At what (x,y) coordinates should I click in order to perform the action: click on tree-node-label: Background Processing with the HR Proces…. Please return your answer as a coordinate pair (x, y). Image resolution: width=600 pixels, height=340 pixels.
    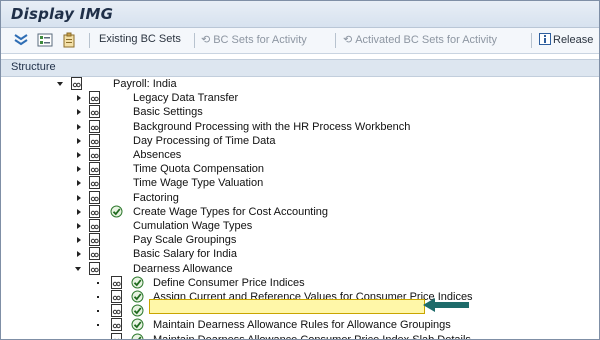
    Looking at the image, I should click on (272, 127).